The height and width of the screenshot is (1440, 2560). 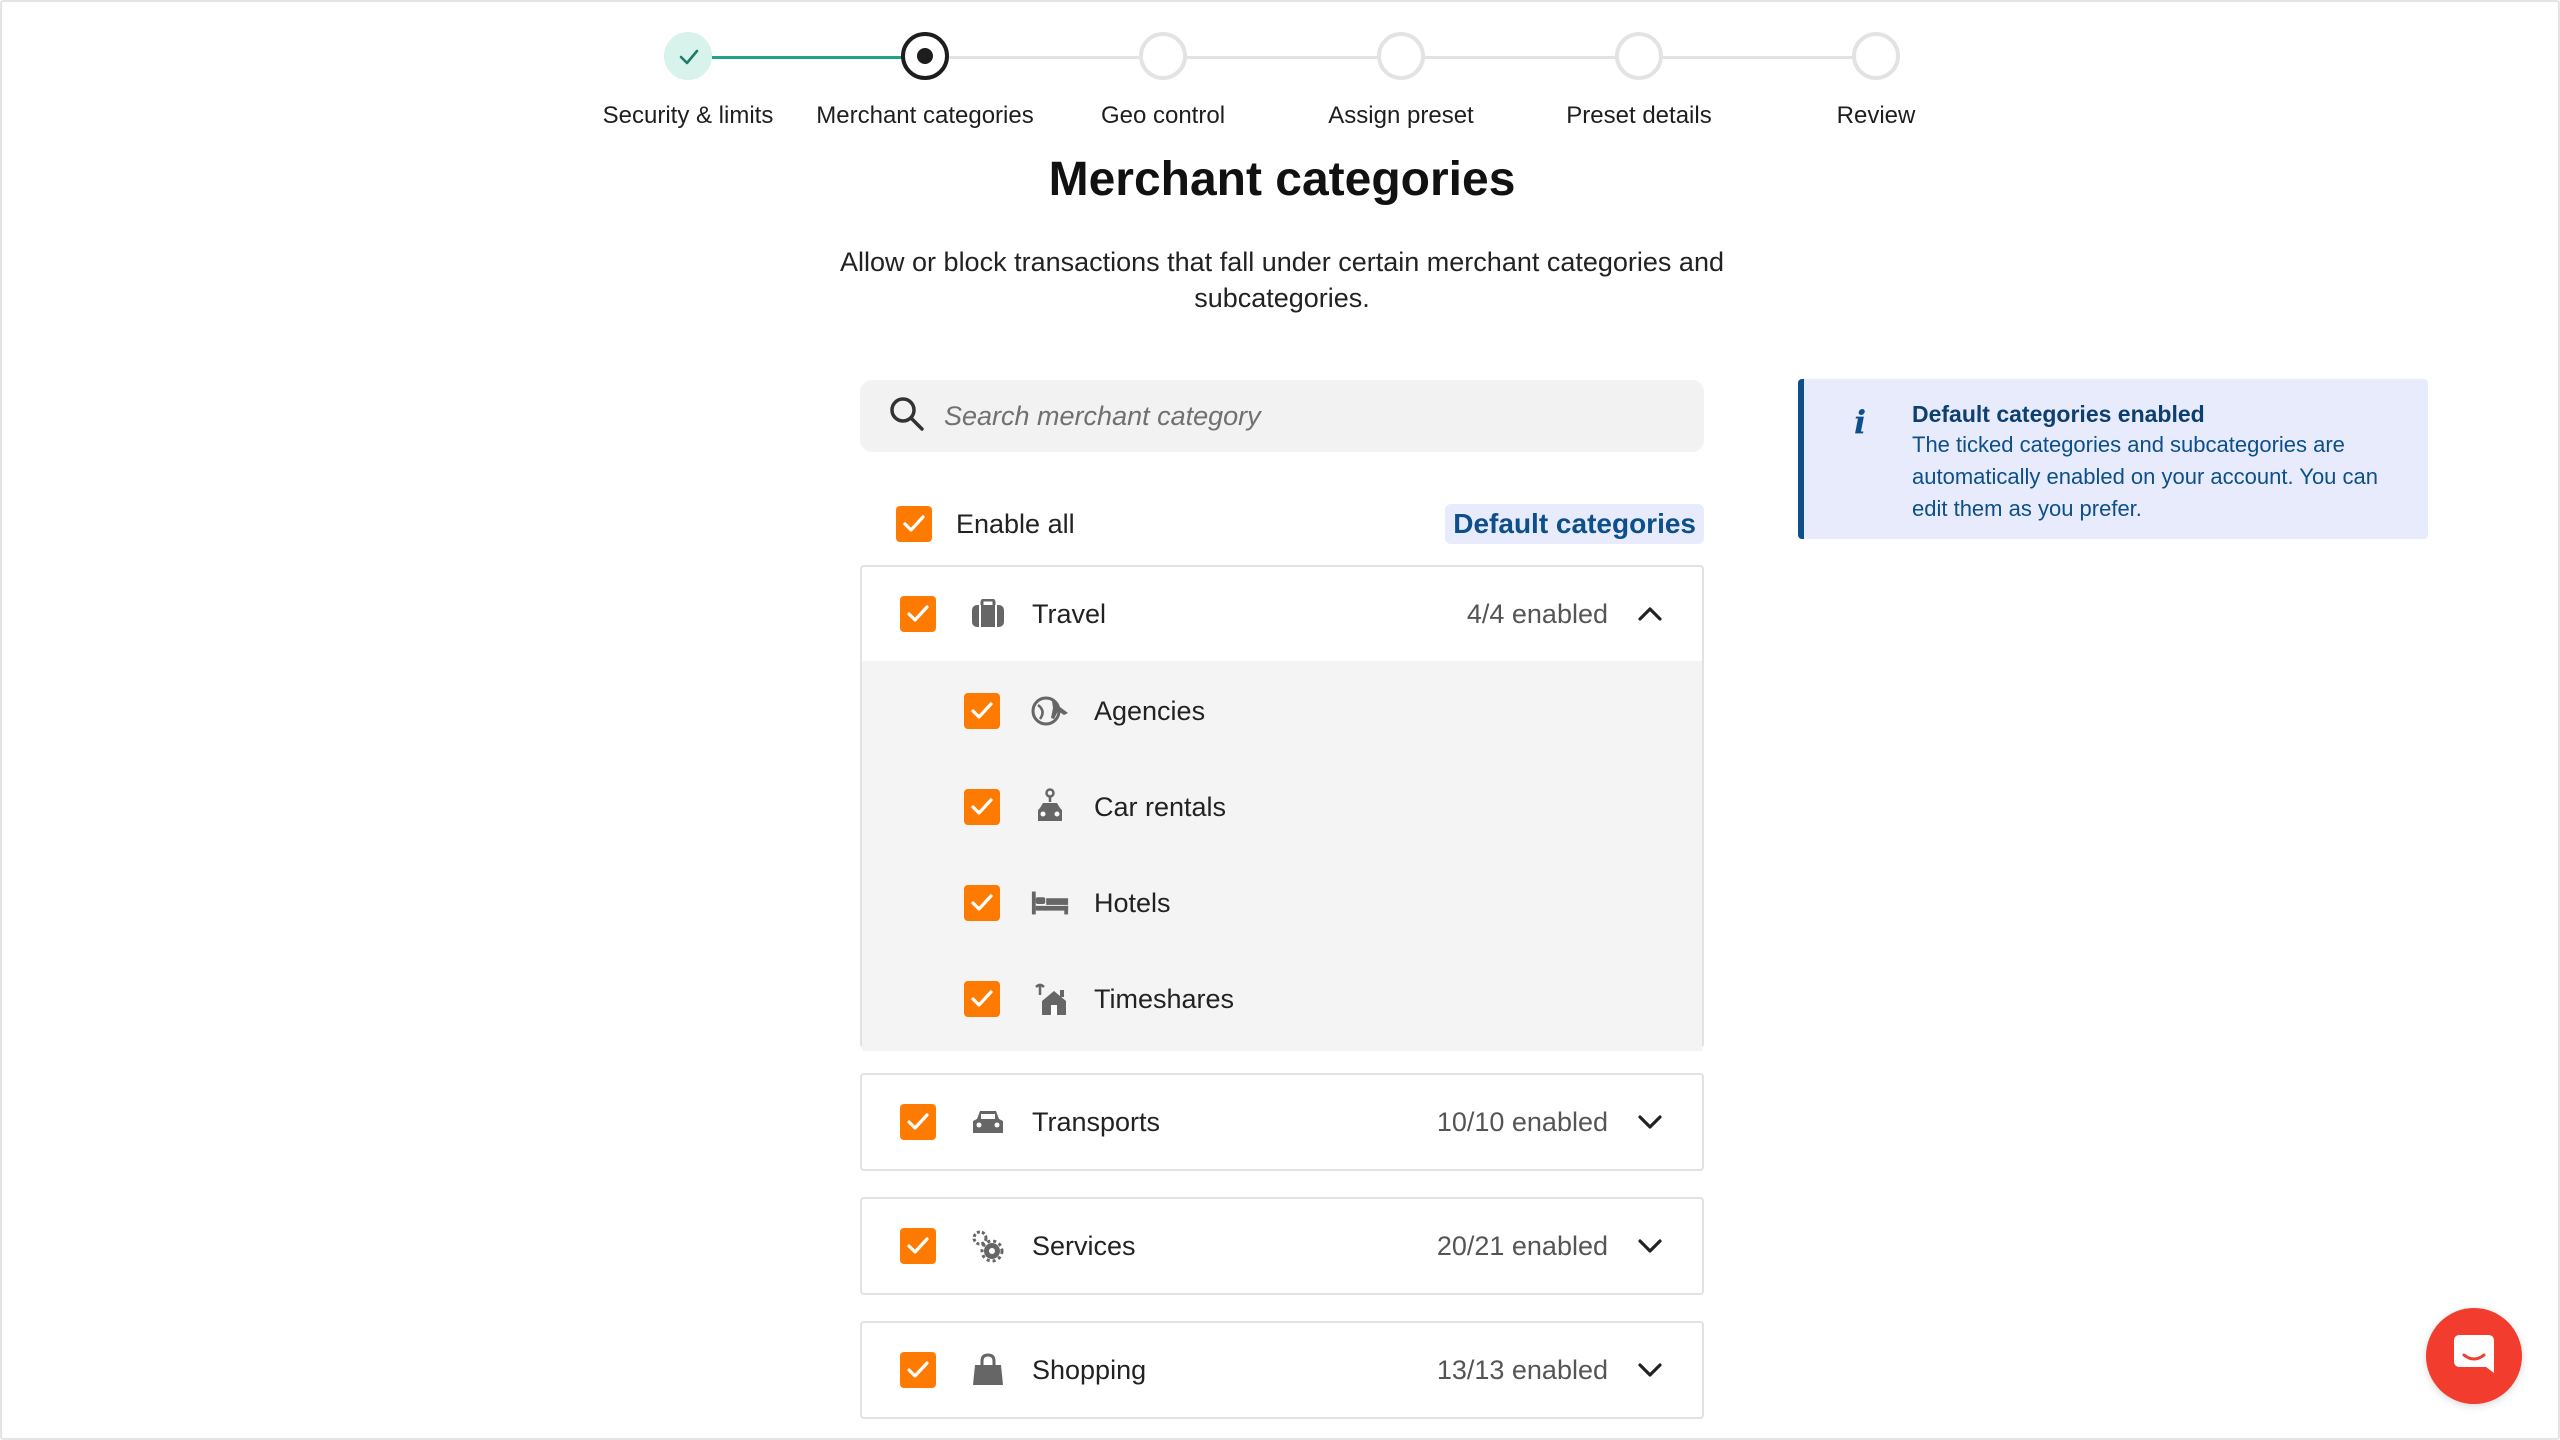 I want to click on subcategory-hotels: Hotels, so click(x=1282, y=903).